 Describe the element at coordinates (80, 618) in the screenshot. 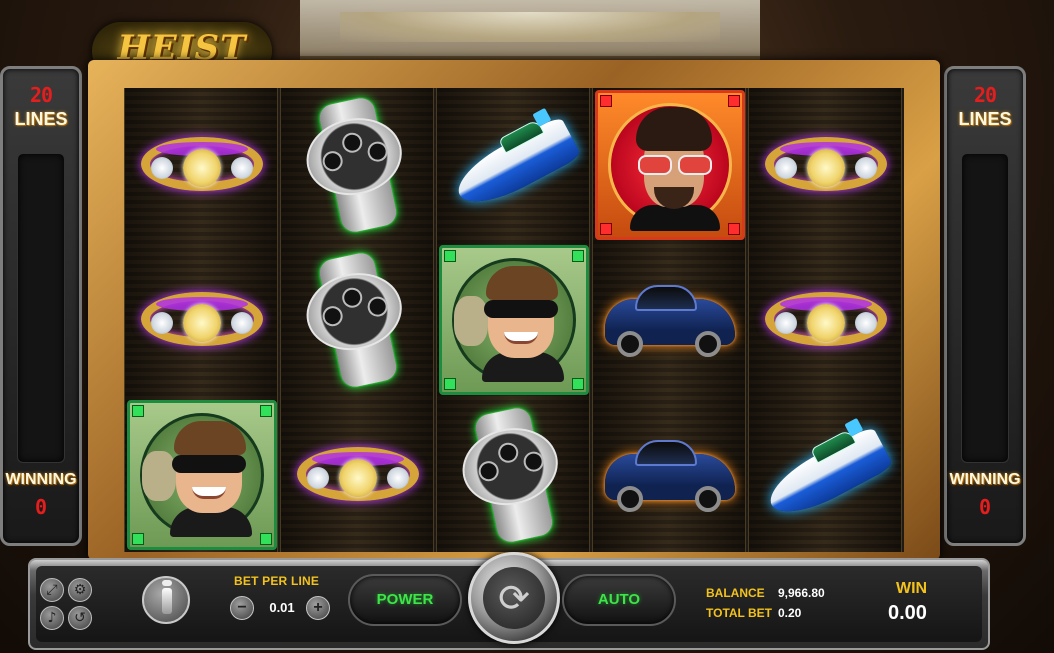

I see `history-icon: ↺` at that location.